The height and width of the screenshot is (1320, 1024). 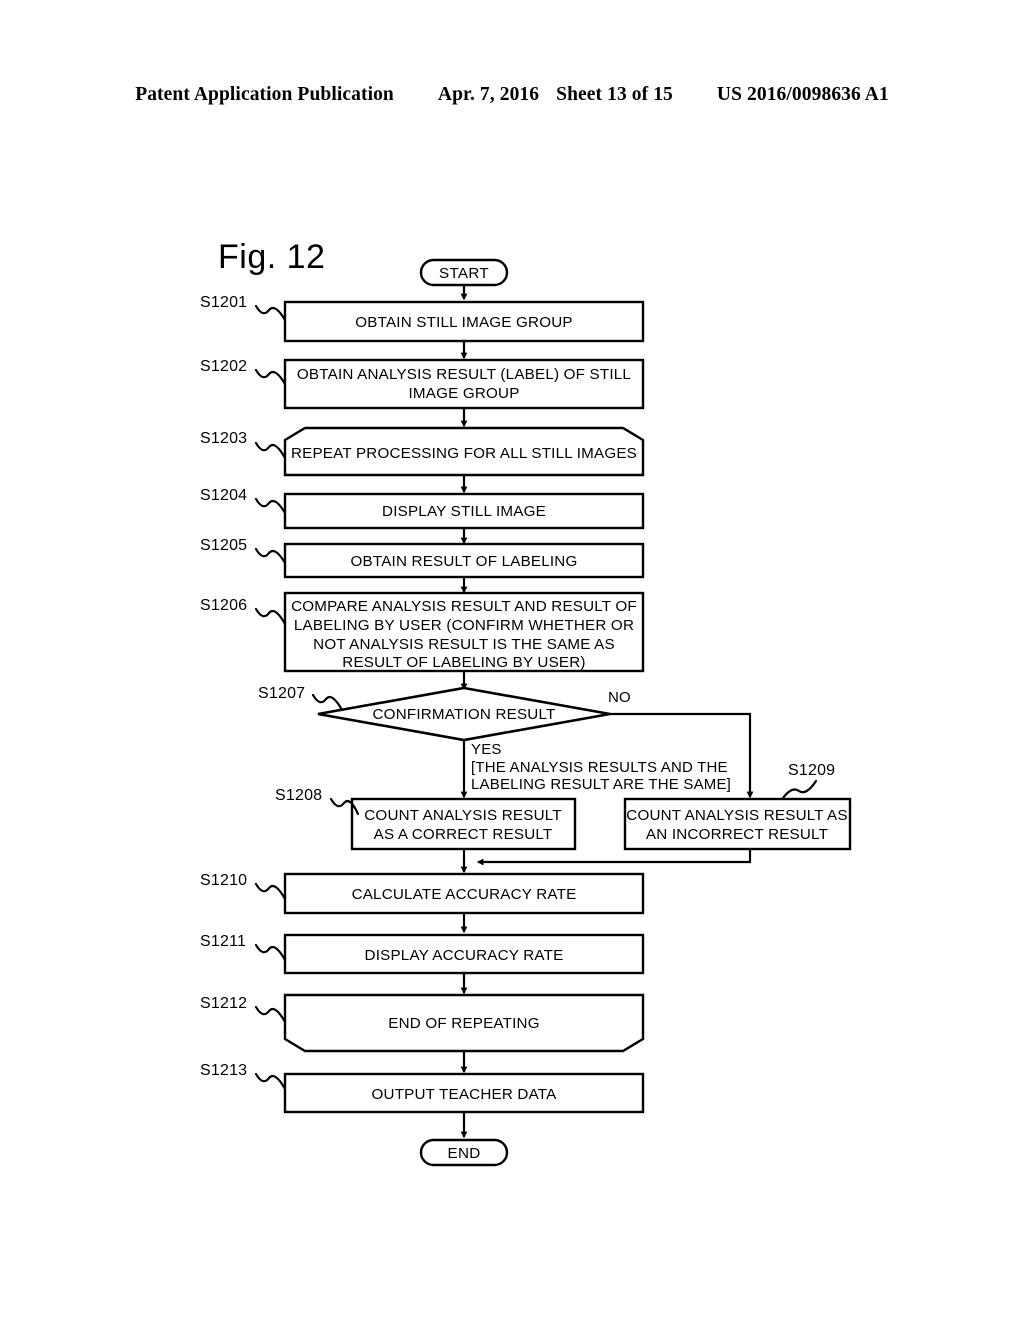 What do you see at coordinates (486, 749) in the screenshot?
I see `yes-branch-label: YES` at bounding box center [486, 749].